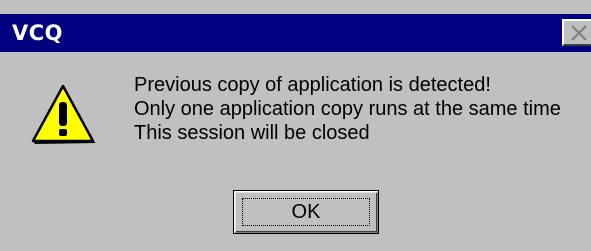  I want to click on ok-button-label: OK, so click(306, 212).